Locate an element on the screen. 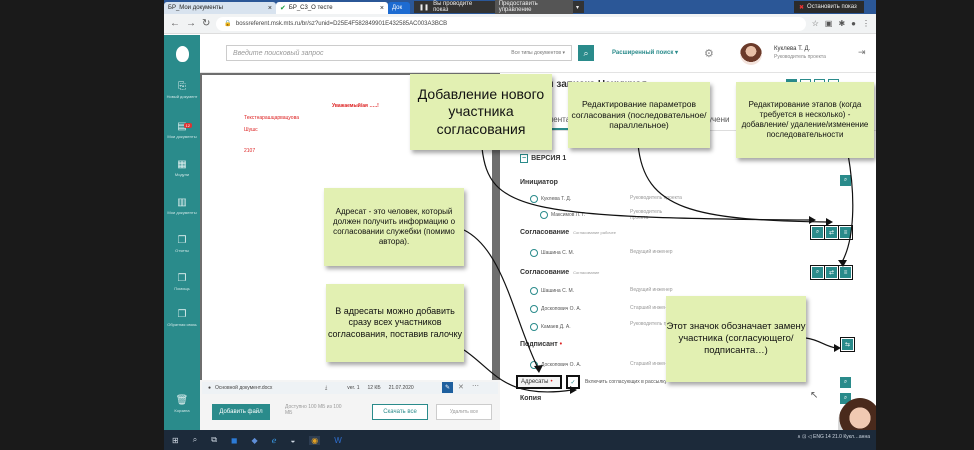 The height and width of the screenshot is (450, 974). windows-icon: ⊞ is located at coordinates (175, 440).